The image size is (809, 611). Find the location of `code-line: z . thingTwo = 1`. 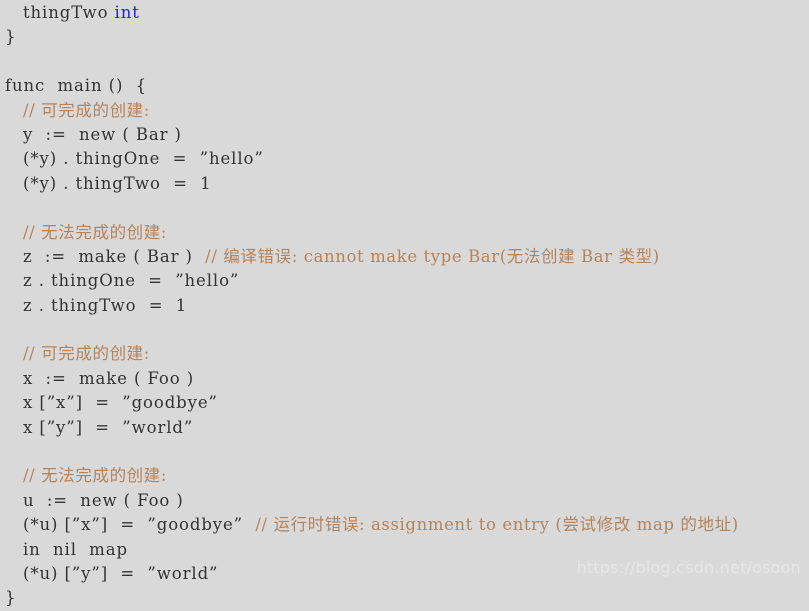

code-line: z . thingTwo = 1 is located at coordinates (407, 306).